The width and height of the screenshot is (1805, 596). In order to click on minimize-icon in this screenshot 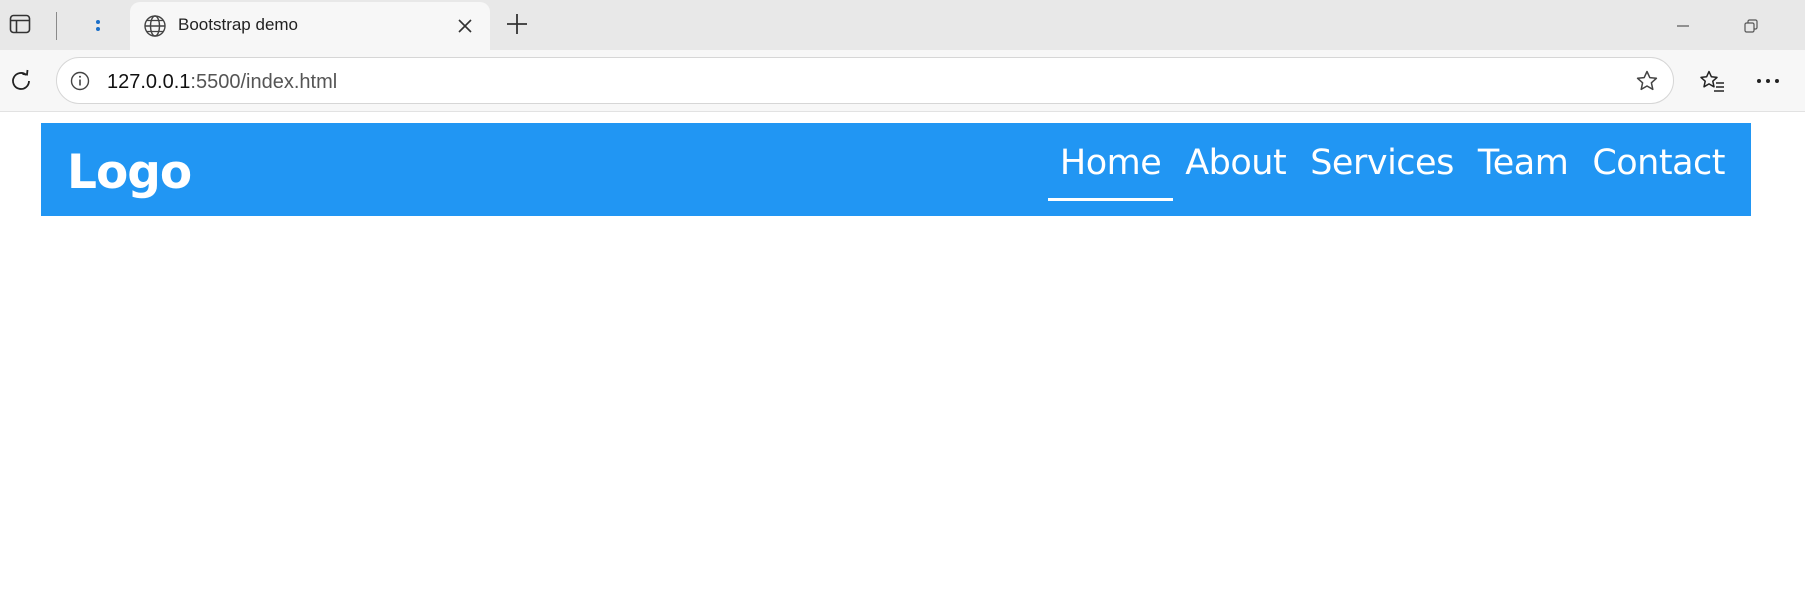, I will do `click(1683, 26)`.